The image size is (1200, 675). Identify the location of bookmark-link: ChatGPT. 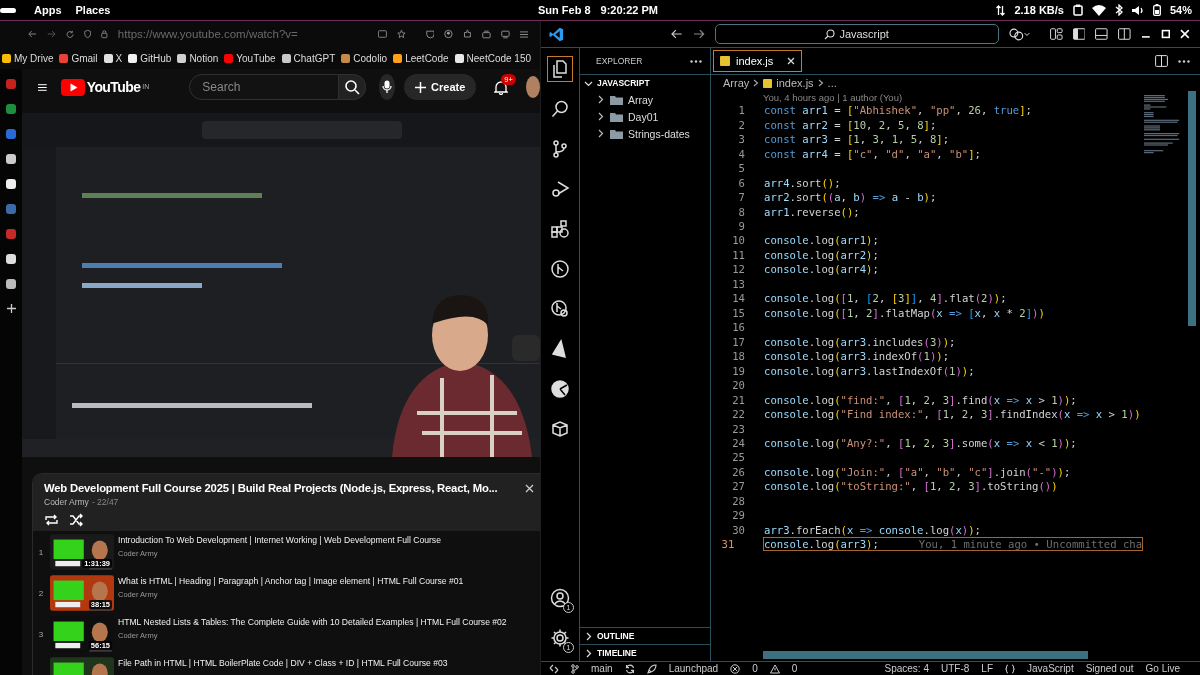
(308, 58).